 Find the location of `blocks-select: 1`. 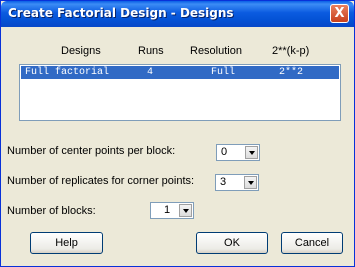

blocks-select: 1 is located at coordinates (172, 210).